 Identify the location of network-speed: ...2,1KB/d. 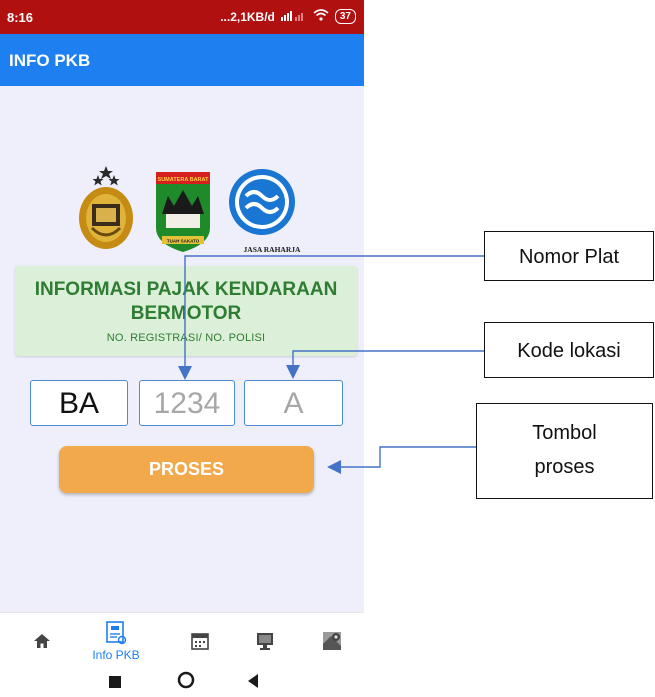
(247, 16).